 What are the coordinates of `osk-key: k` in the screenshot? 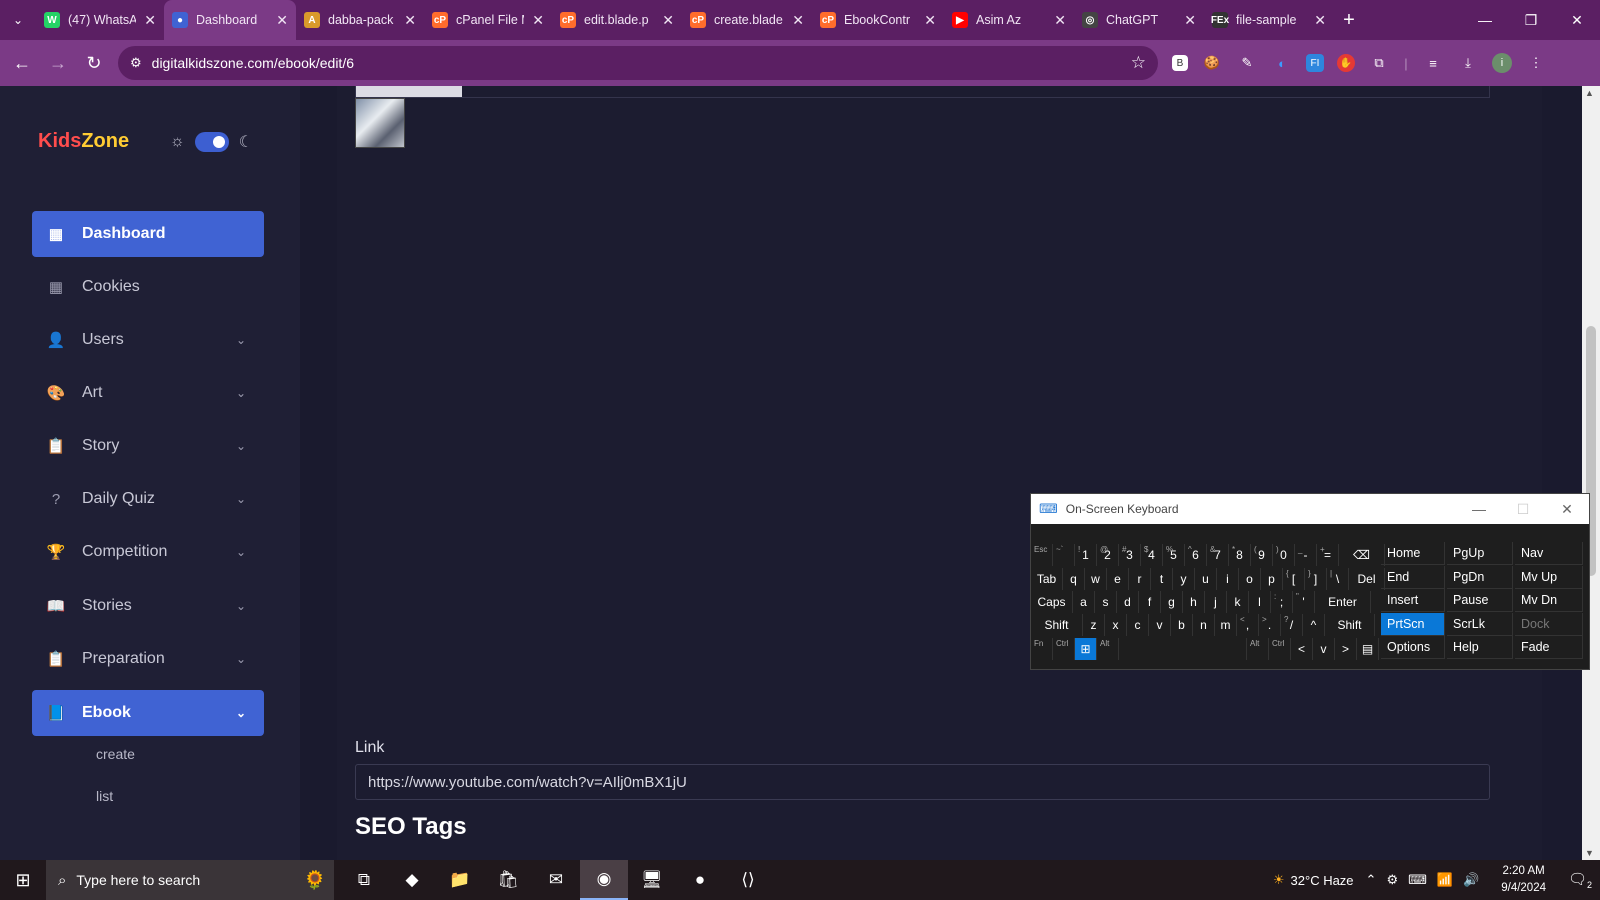 It's located at (1238, 602).